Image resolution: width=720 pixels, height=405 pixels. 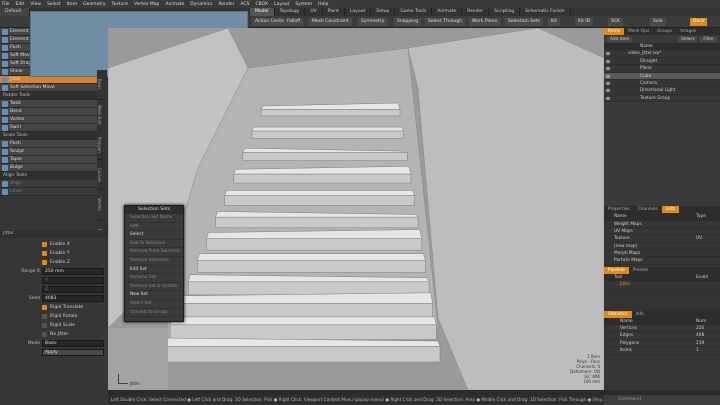 I want to click on menu-cbox: CBOX, so click(x=262, y=4).